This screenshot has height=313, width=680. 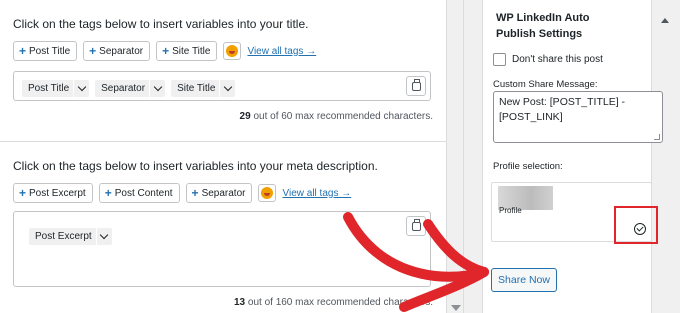 I want to click on red-arrow-icon, so click(x=416, y=262).